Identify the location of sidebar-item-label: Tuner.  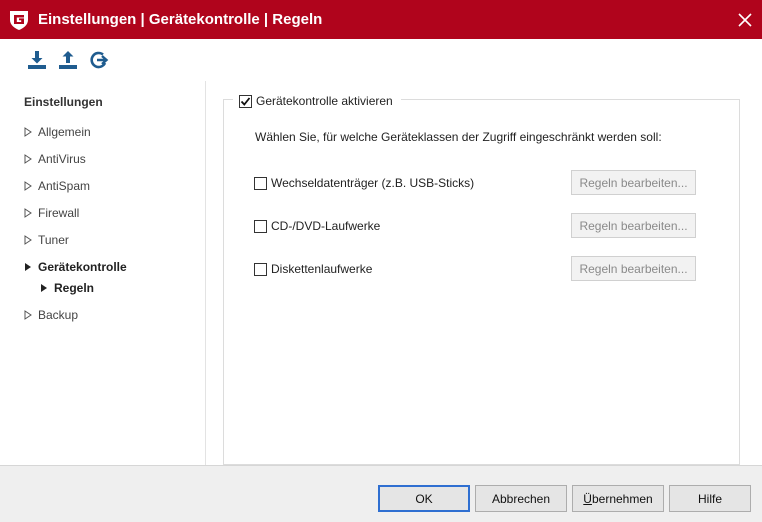
(53, 240).